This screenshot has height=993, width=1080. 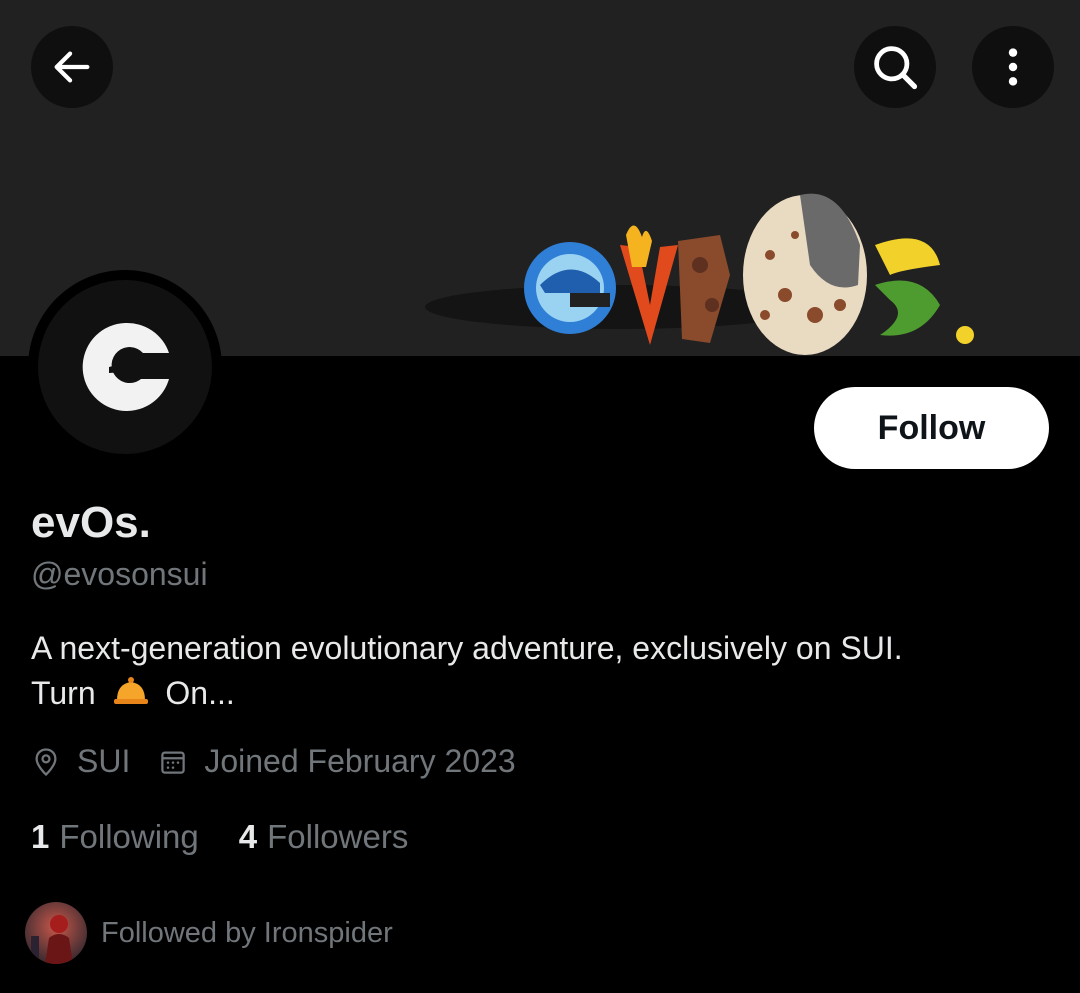 I want to click on location: SUI, so click(x=80, y=761).